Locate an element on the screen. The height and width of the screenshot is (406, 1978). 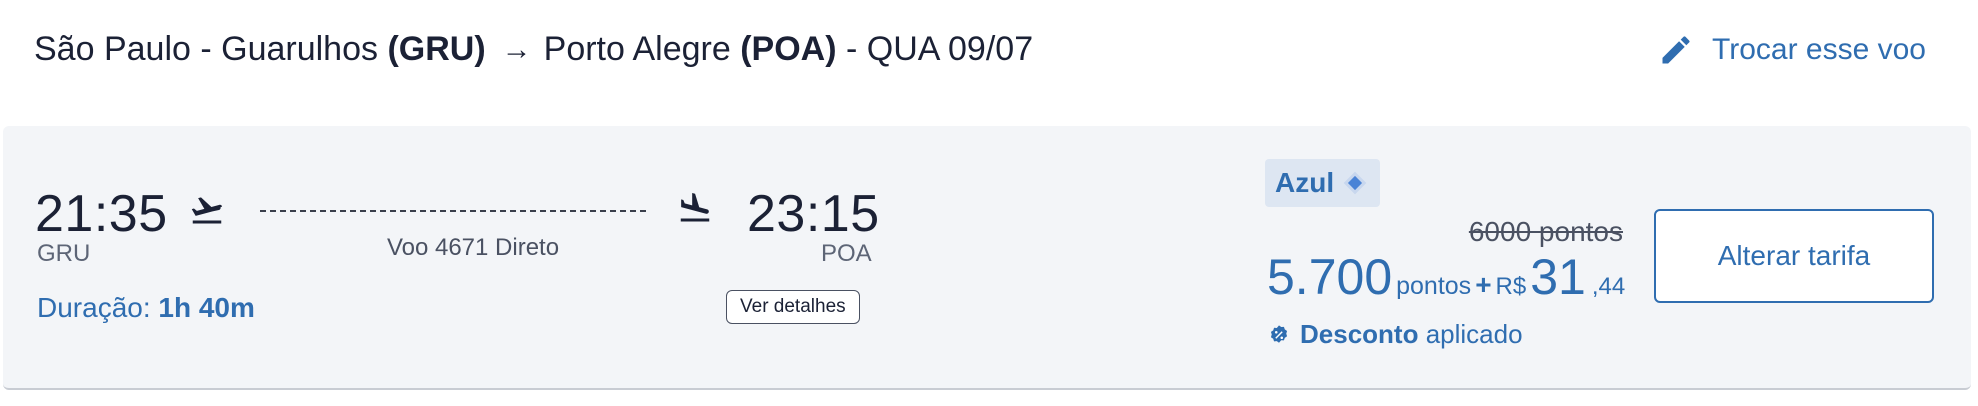
discount-badge-icon is located at coordinates (1279, 333).